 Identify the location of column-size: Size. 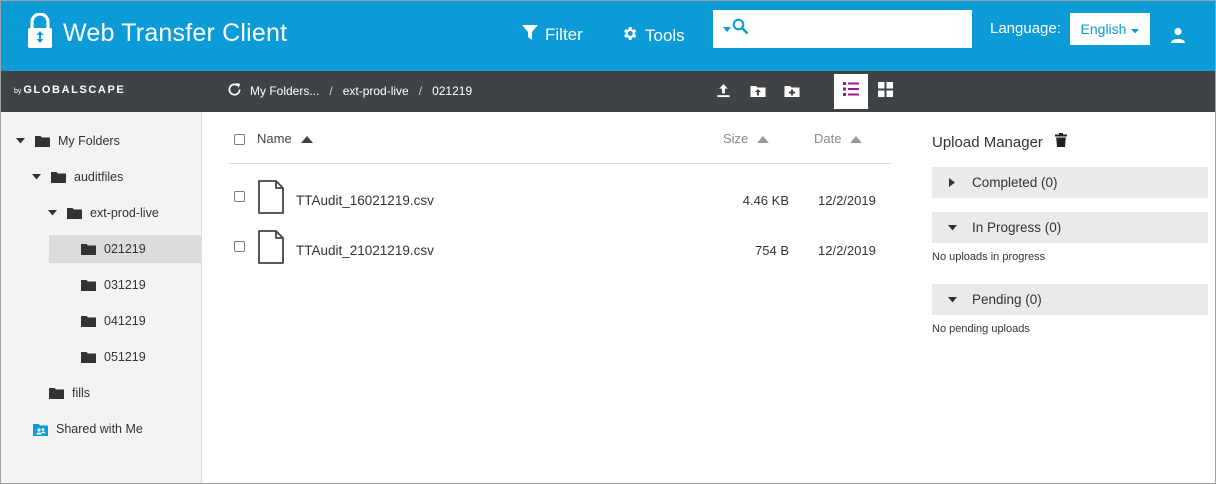
(746, 138).